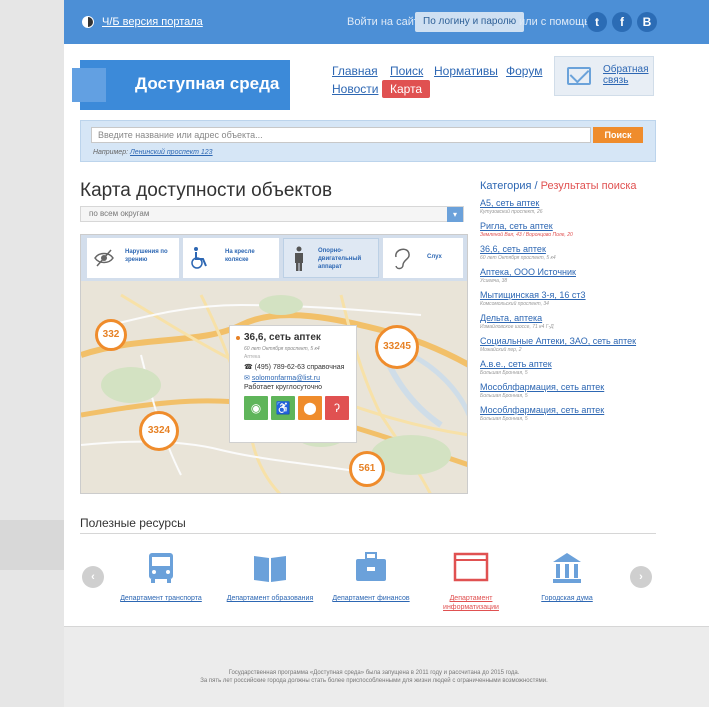 This screenshot has width=709, height=707. What do you see at coordinates (383, 22) in the screenshot?
I see `login-text: Войти на сайт` at bounding box center [383, 22].